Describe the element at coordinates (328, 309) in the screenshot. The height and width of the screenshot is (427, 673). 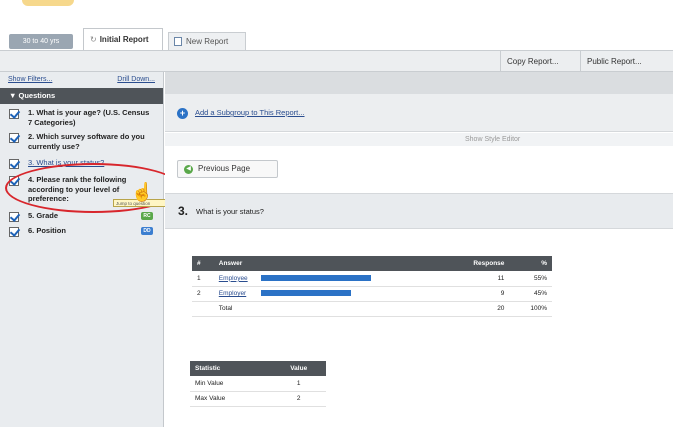
I see `total-label: Total` at that location.